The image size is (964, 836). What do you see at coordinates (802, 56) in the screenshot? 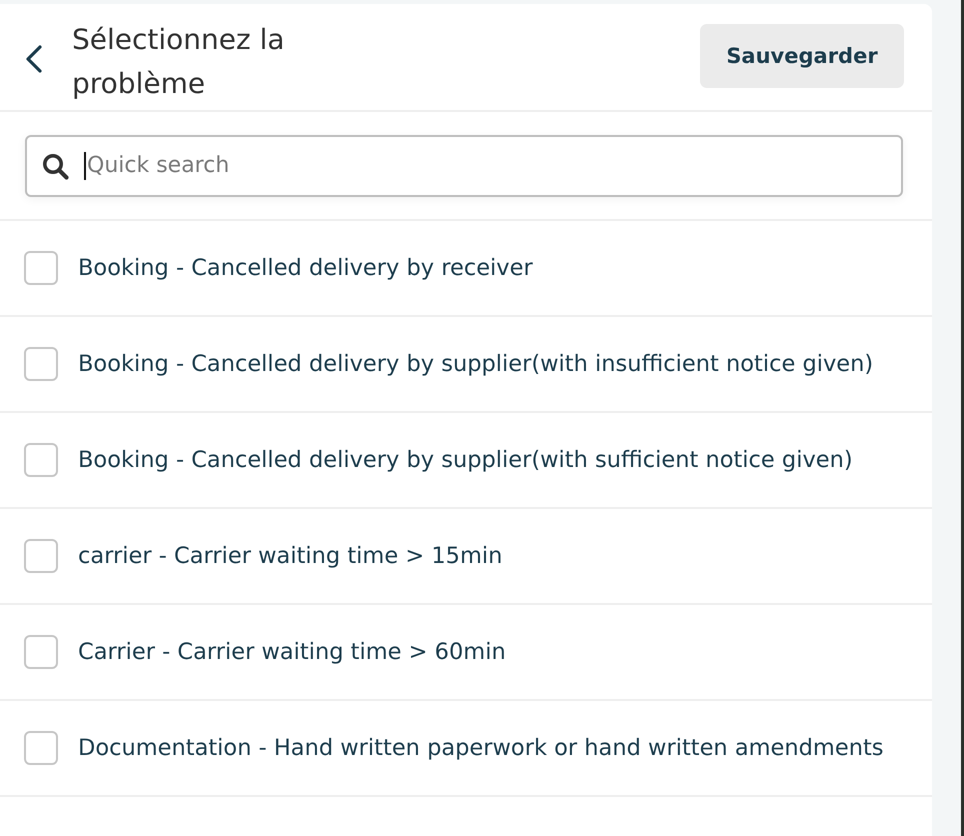
I see `save-button: Sauvegarder` at bounding box center [802, 56].